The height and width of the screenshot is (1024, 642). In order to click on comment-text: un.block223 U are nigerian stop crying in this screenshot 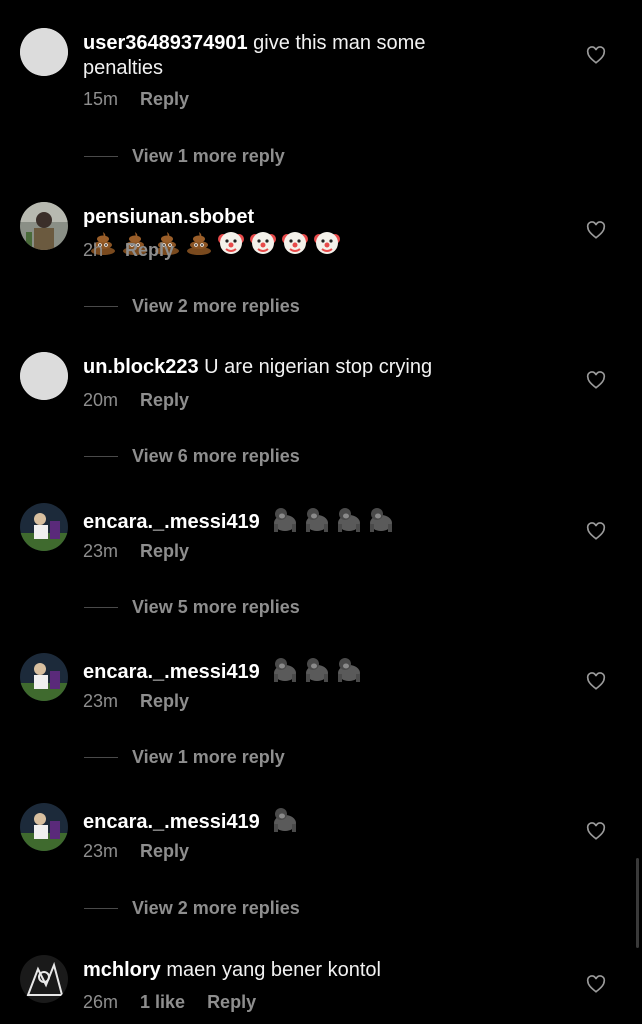, I will do `click(293, 367)`.